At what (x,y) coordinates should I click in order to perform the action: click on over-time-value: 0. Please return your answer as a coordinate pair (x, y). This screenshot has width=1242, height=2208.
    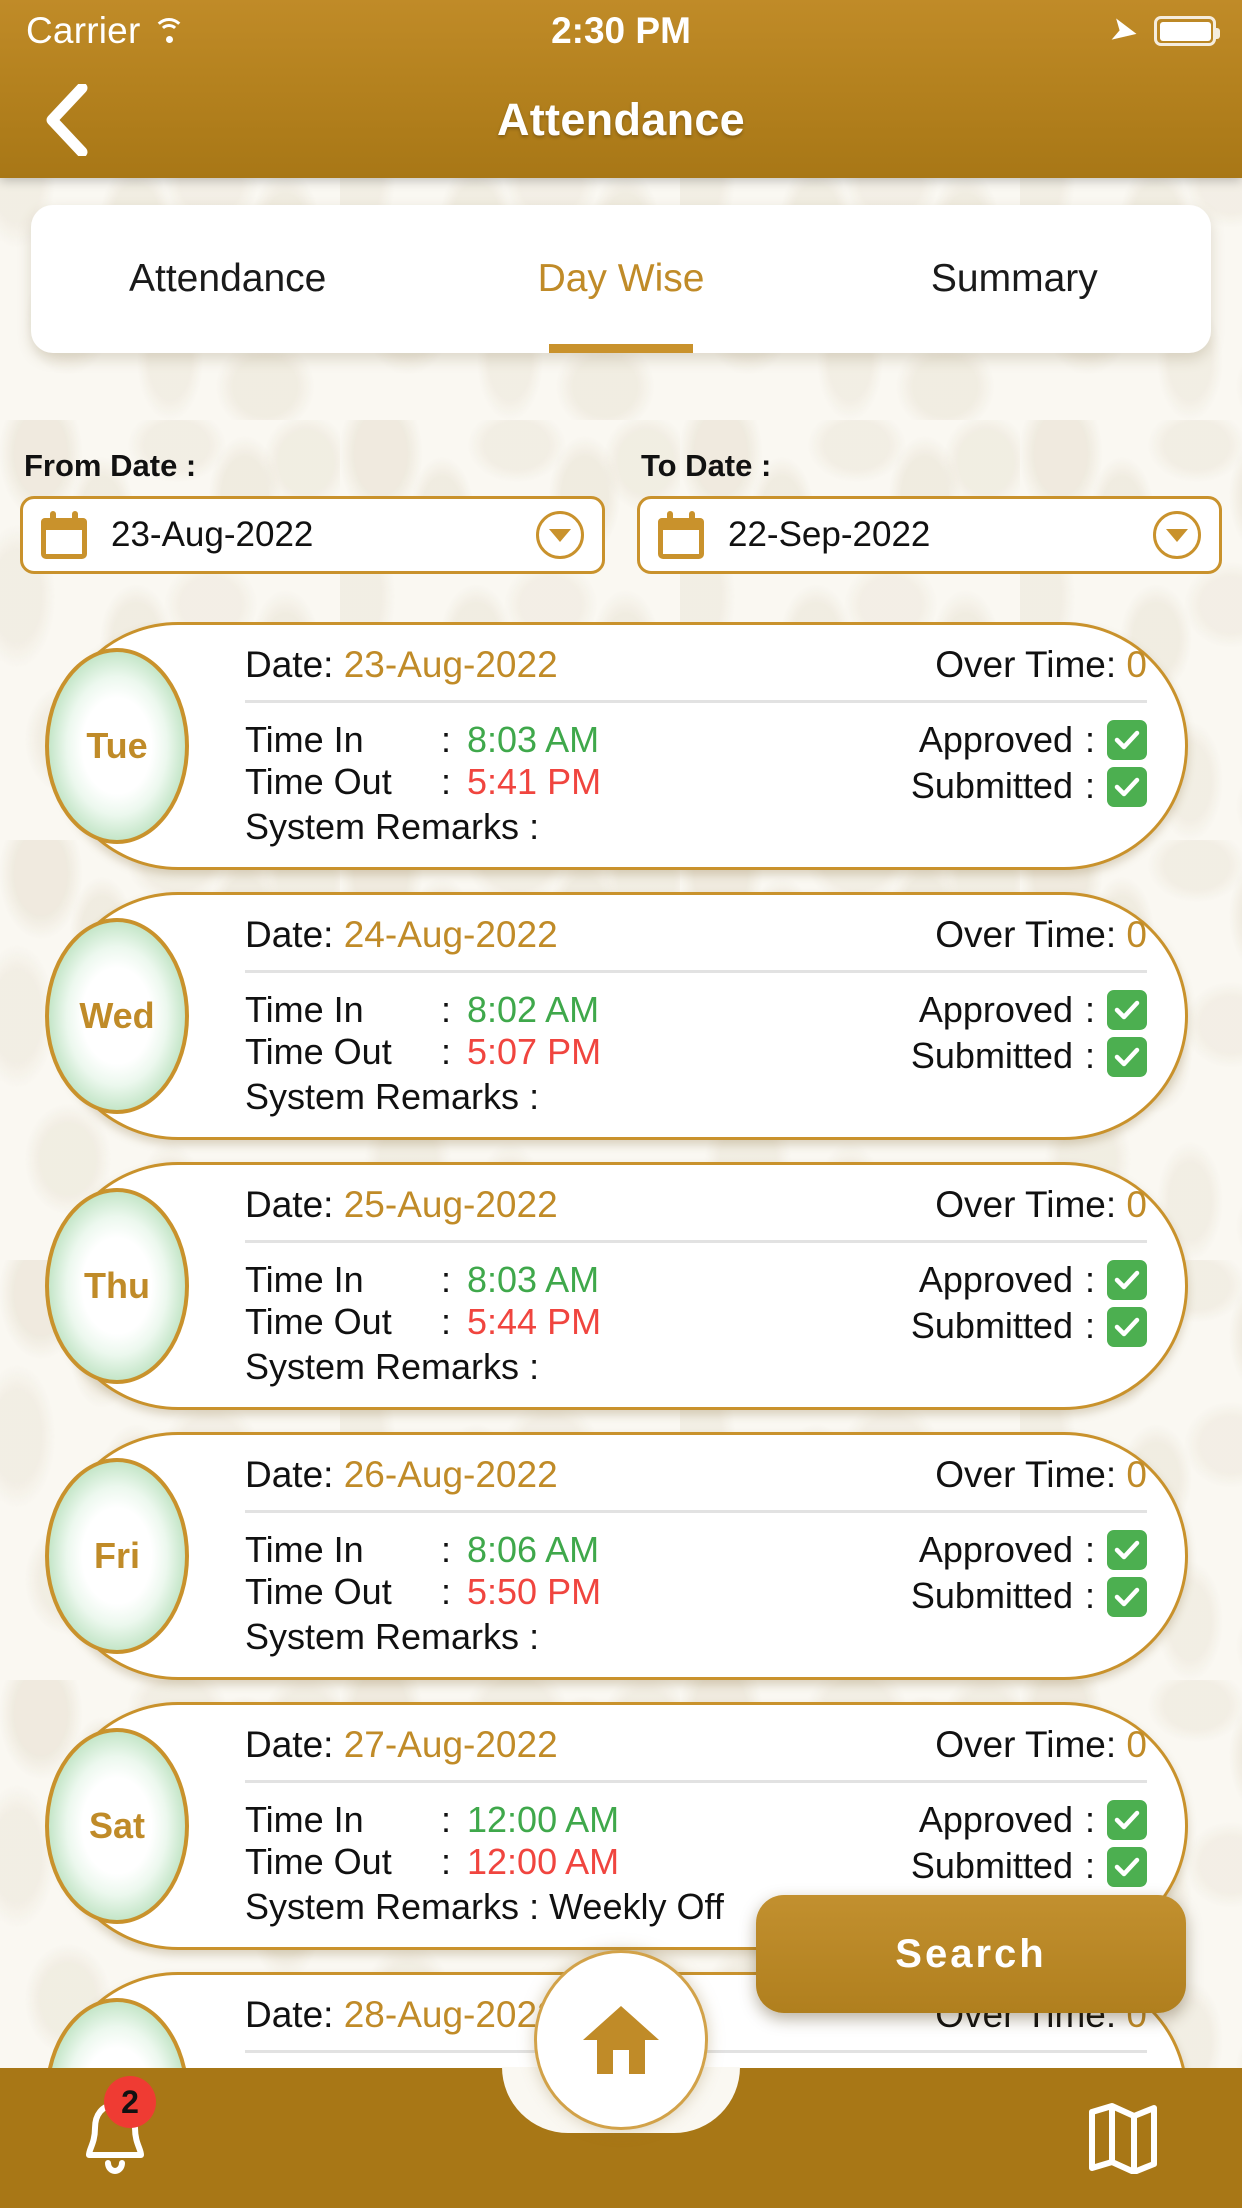
    Looking at the image, I should click on (1136, 1204).